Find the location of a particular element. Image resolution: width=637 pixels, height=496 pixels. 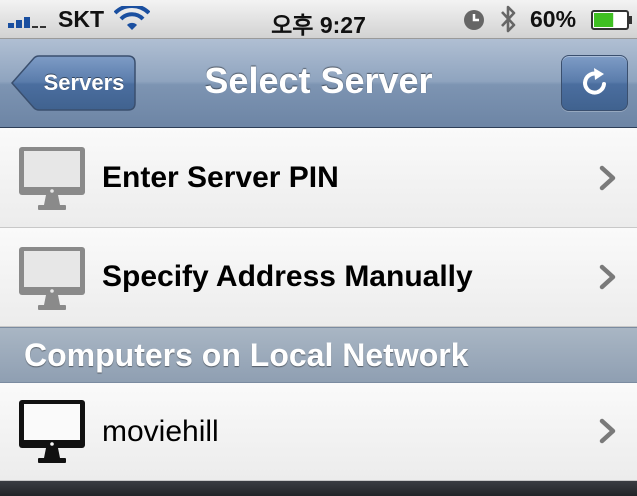

computer-name: moviehill is located at coordinates (160, 431).